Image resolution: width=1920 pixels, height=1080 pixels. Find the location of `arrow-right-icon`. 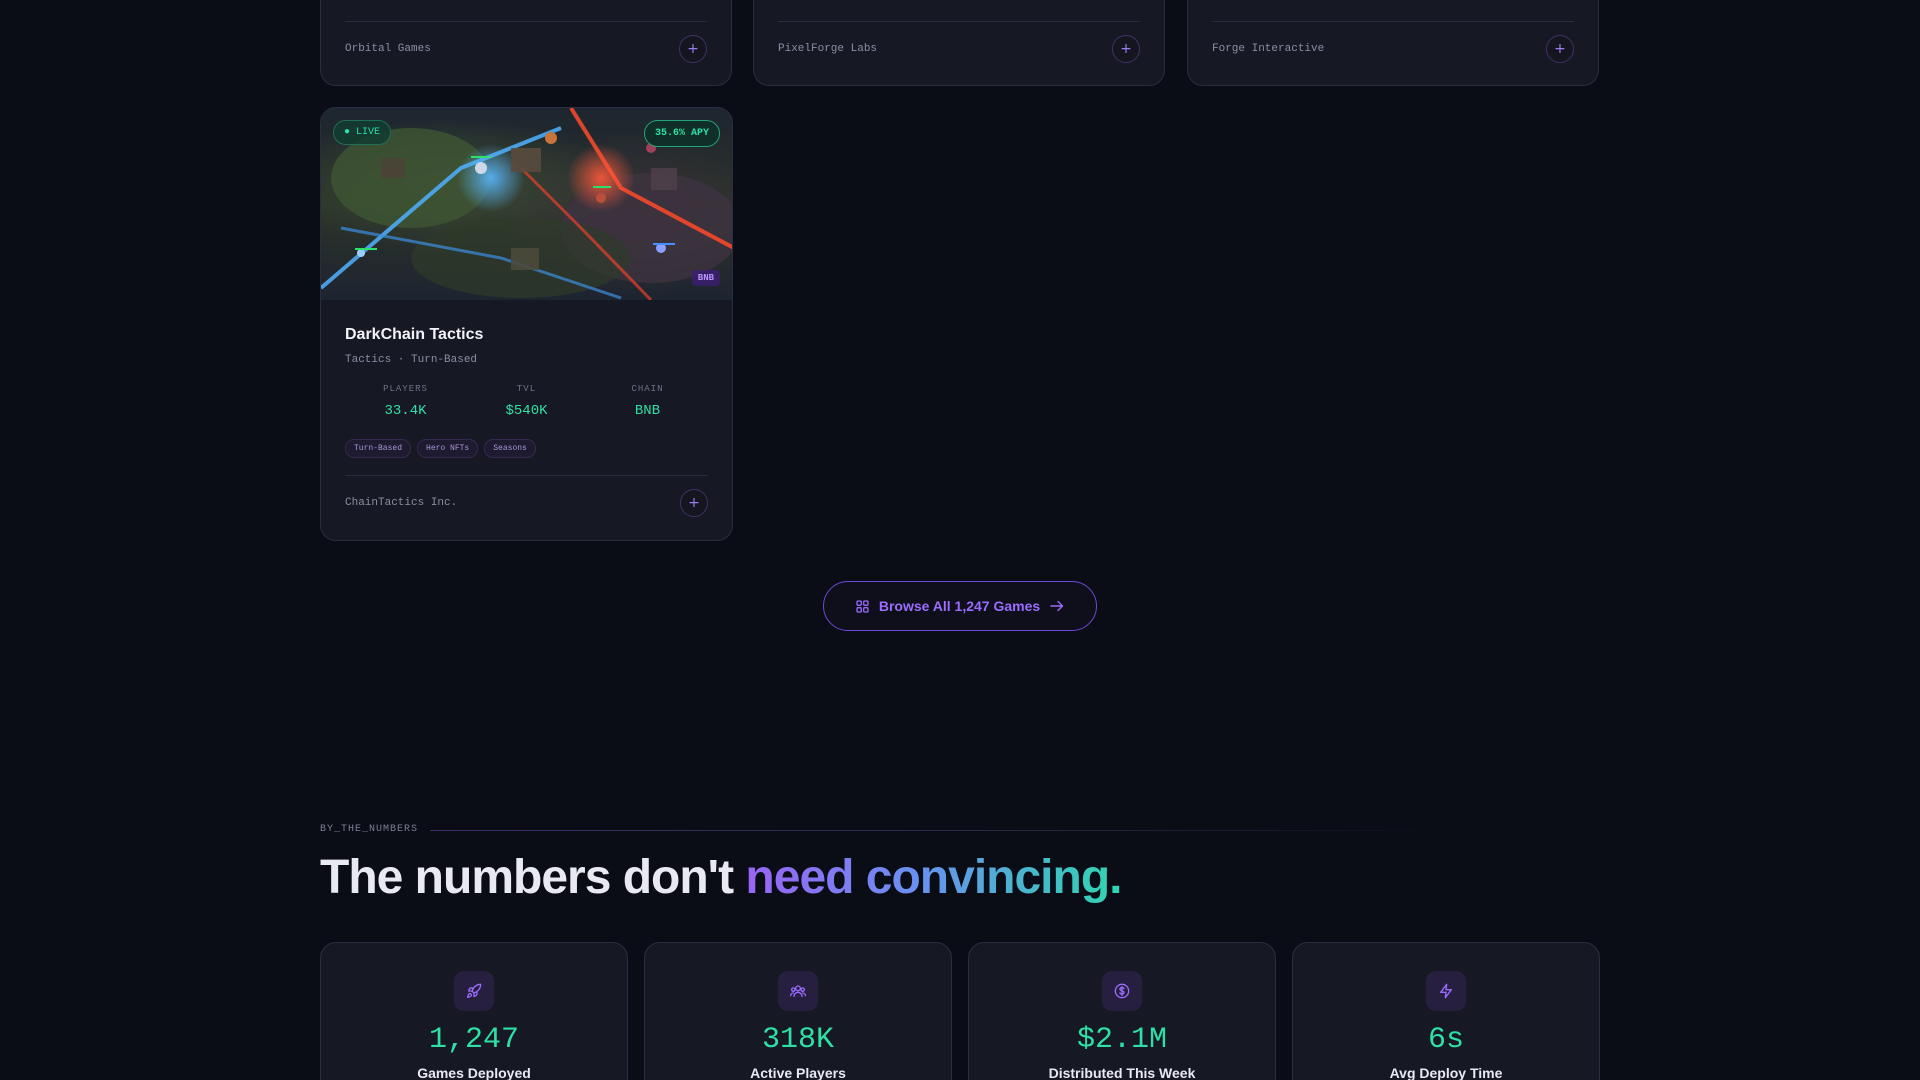

arrow-right-icon is located at coordinates (1057, 606).